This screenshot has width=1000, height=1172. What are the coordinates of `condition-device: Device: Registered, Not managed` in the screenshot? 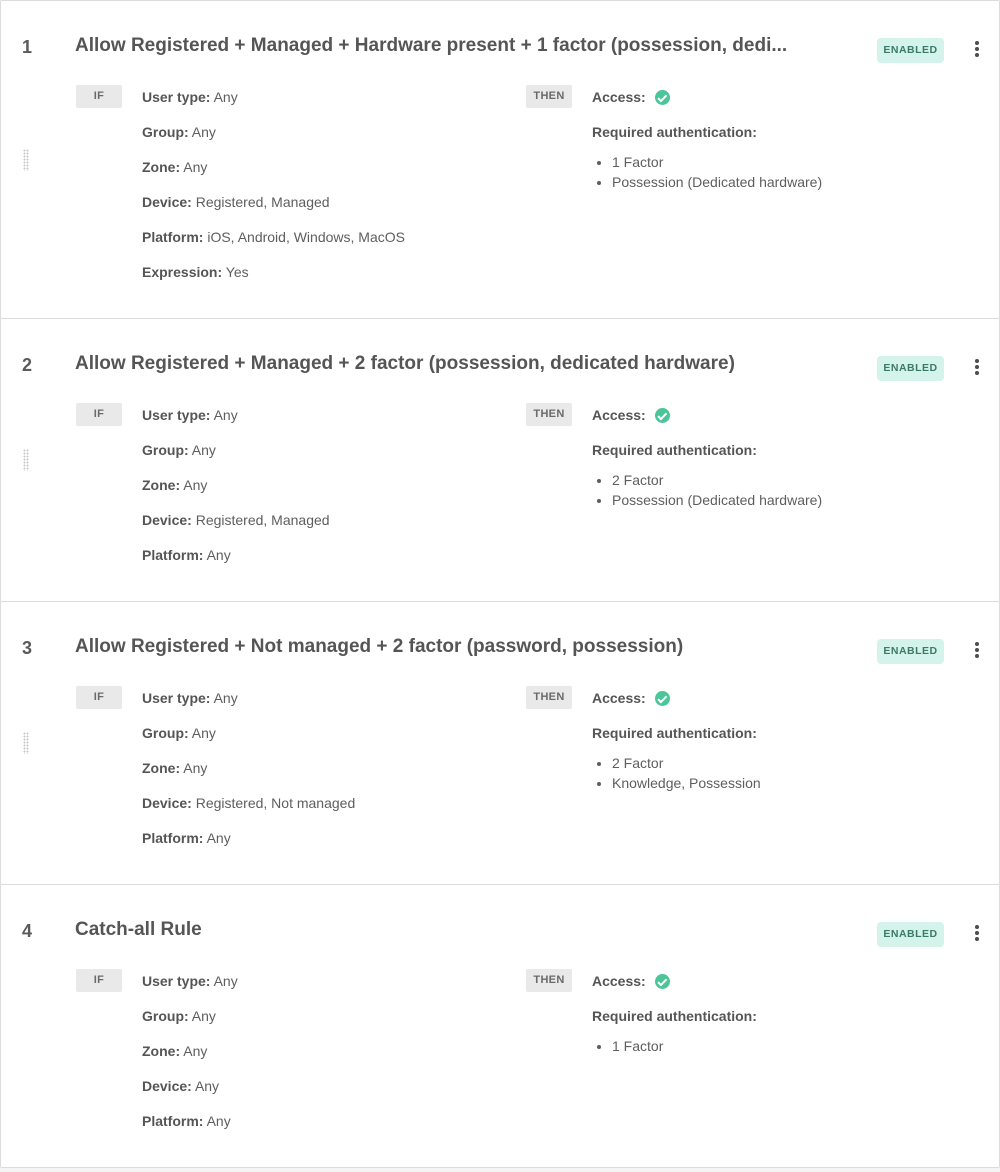 It's located at (248, 810).